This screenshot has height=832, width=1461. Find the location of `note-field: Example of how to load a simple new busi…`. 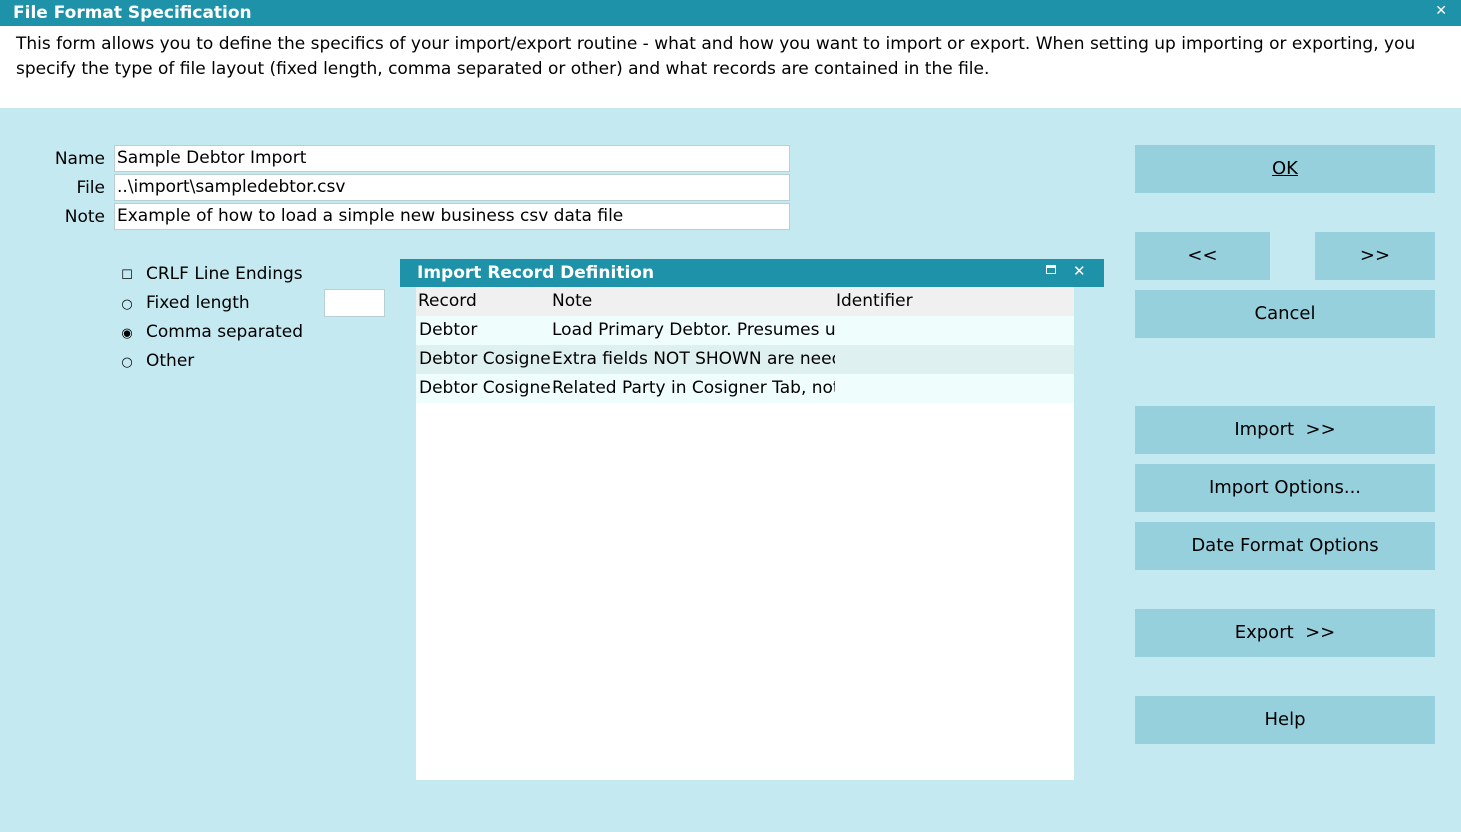

note-field: Example of how to load a simple new busi… is located at coordinates (452, 216).